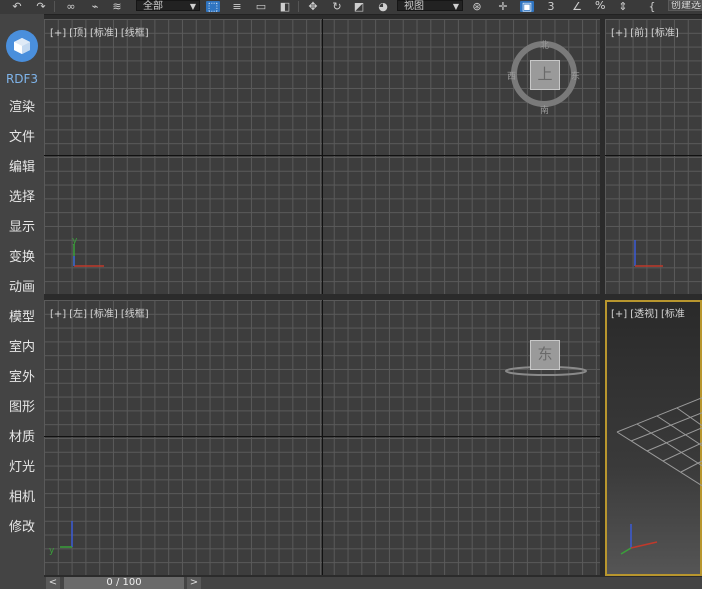  I want to click on select-by-name-icon: ≡, so click(237, 6).